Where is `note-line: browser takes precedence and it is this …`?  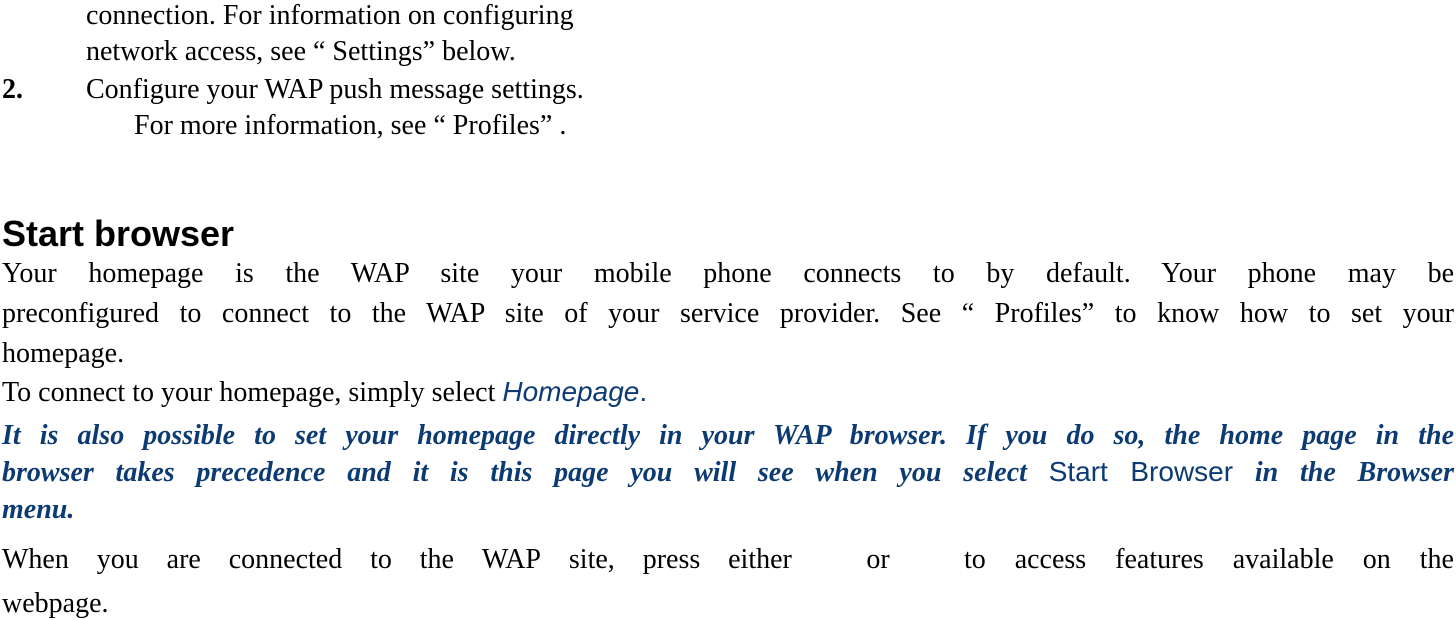 note-line: browser takes precedence and it is this … is located at coordinates (728, 472).